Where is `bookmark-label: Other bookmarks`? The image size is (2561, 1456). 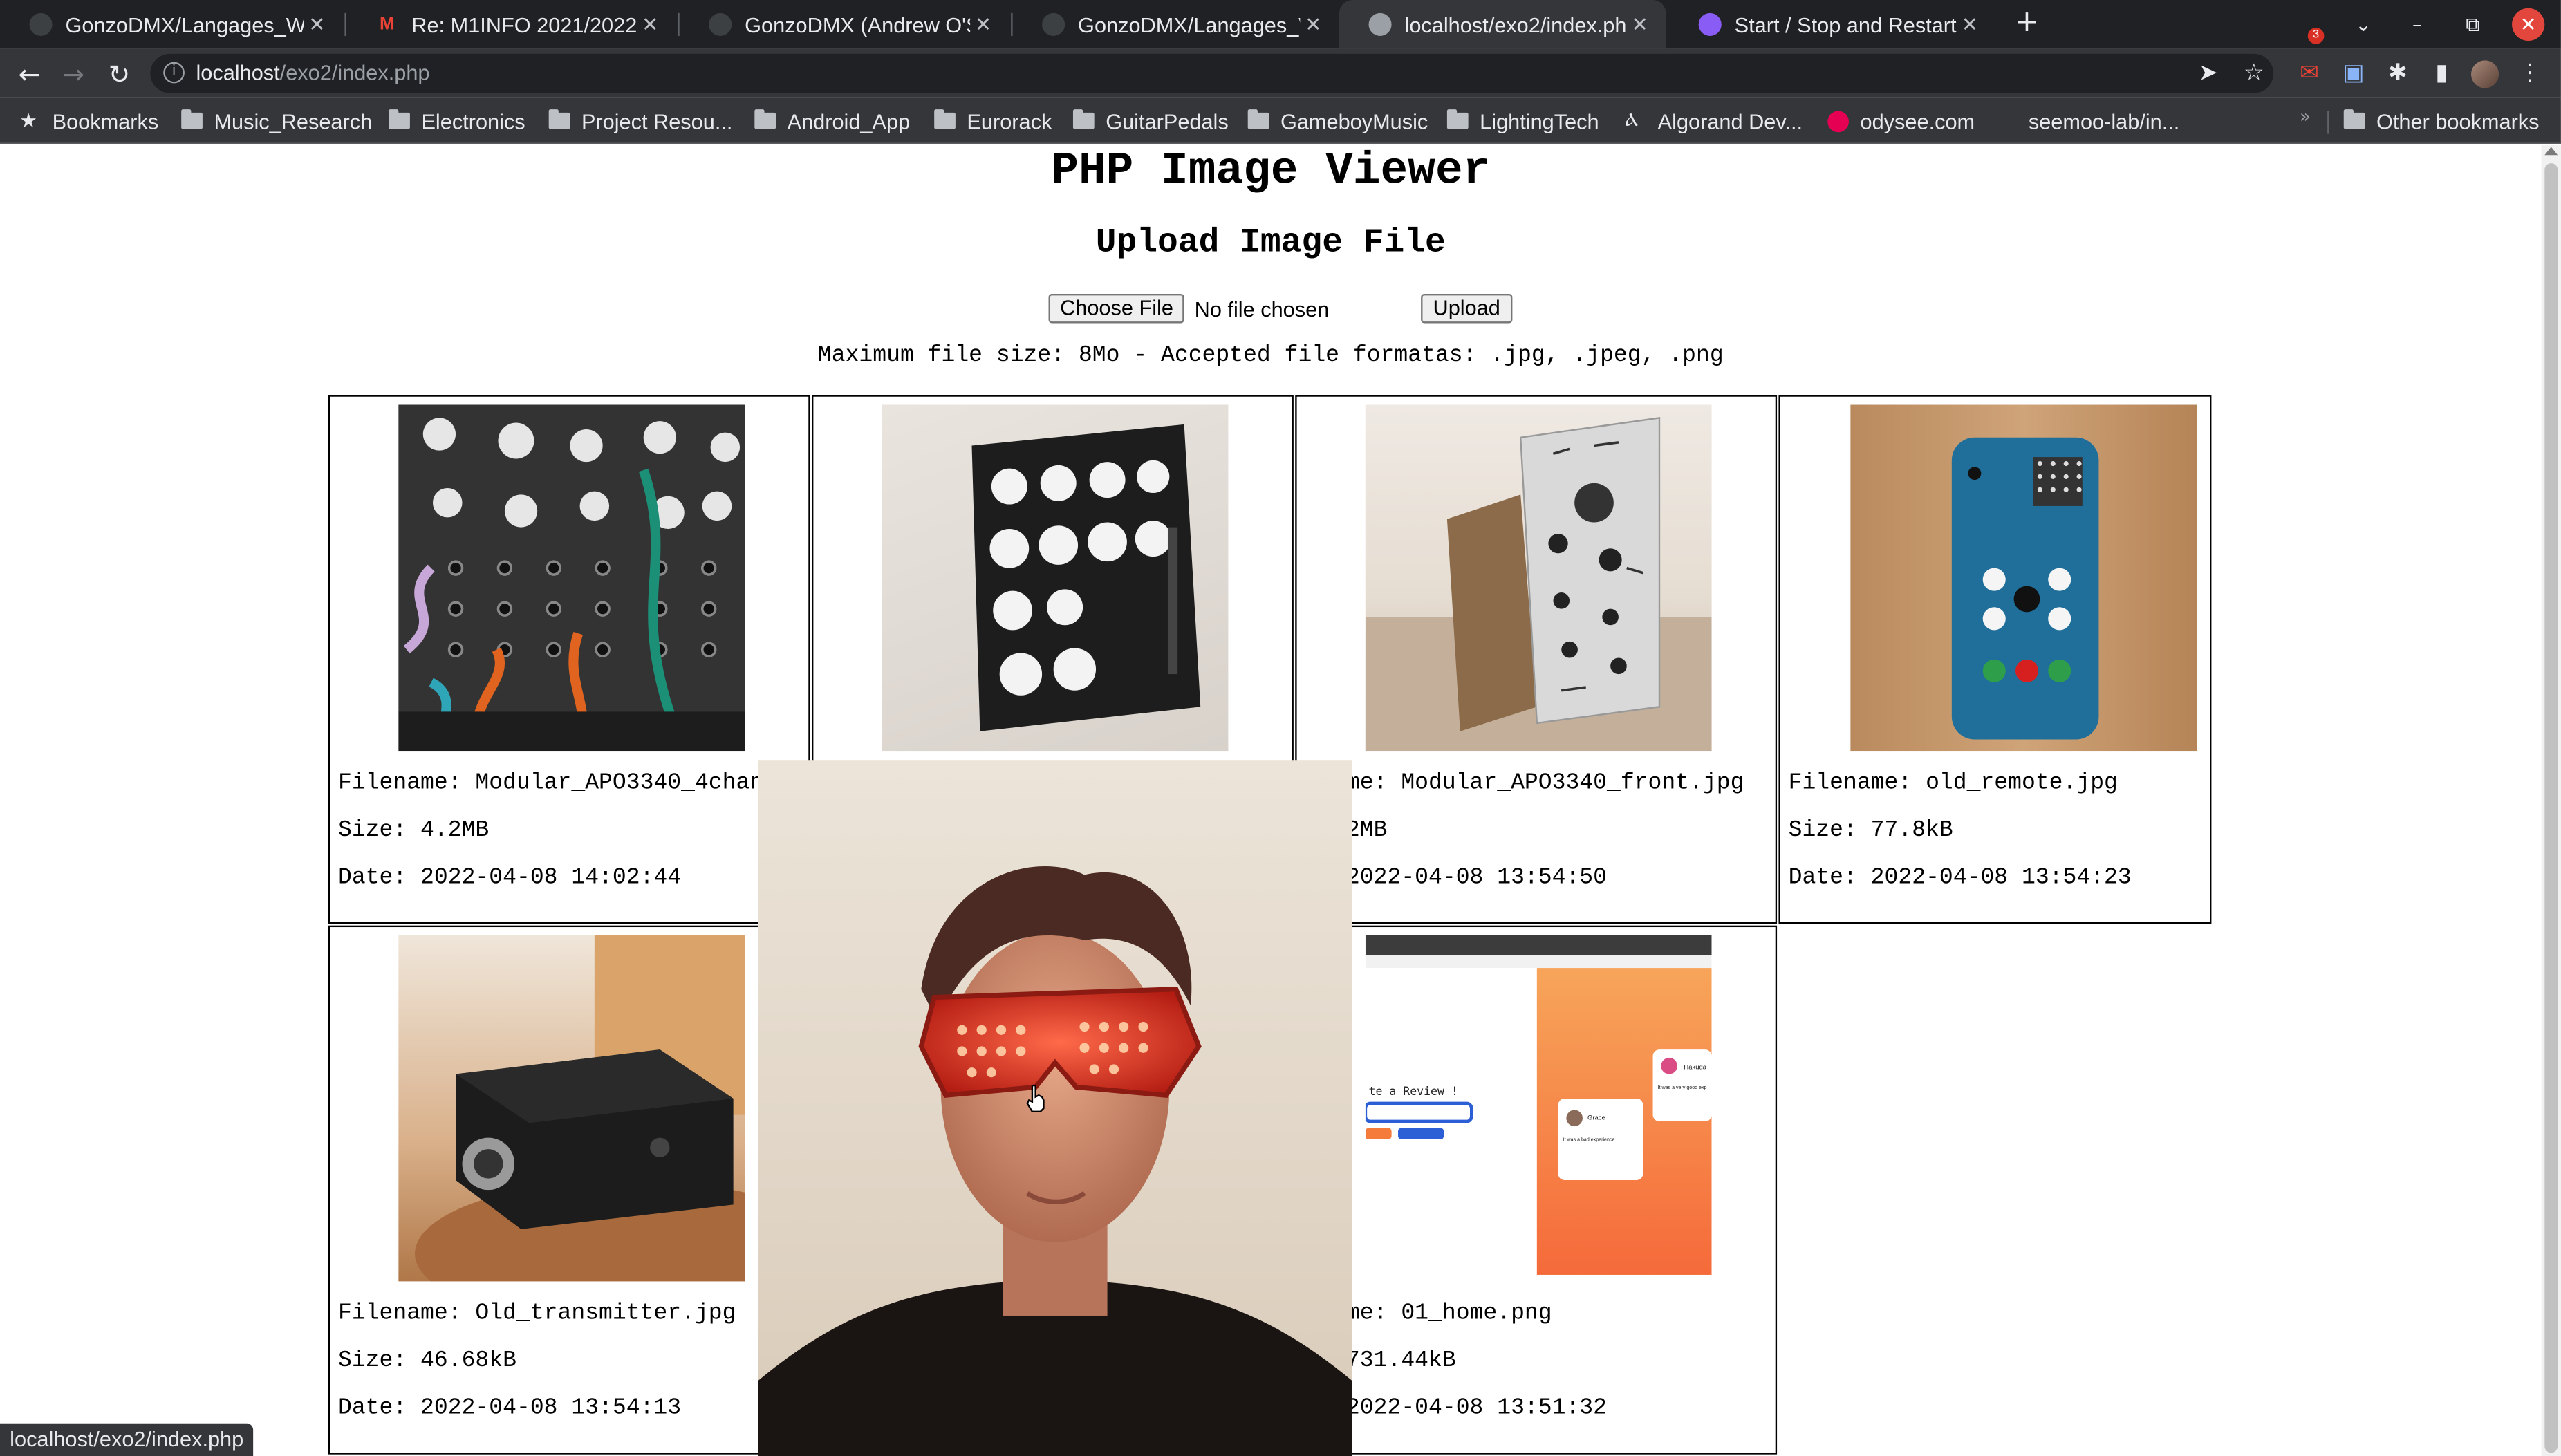
bookmark-label: Other bookmarks is located at coordinates (2458, 121).